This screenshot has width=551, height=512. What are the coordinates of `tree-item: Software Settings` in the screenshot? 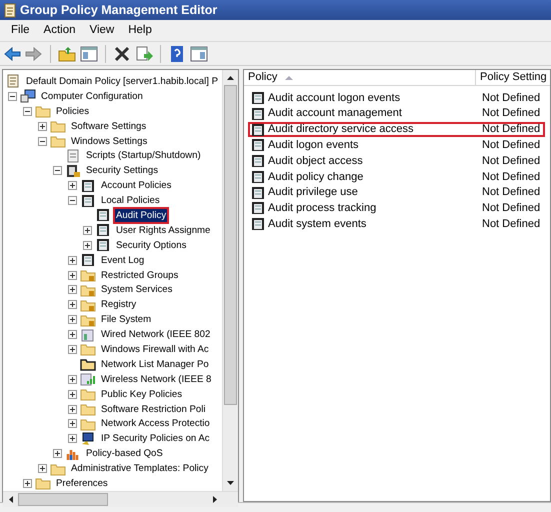 It's located at (109, 126).